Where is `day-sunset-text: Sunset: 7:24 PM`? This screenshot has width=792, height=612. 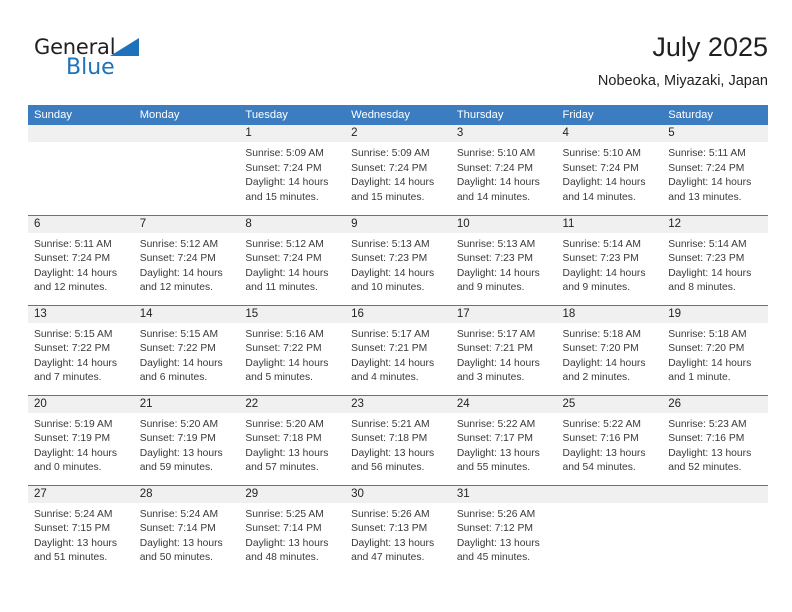
day-sunset-text: Sunset: 7:24 PM is located at coordinates (177, 259).